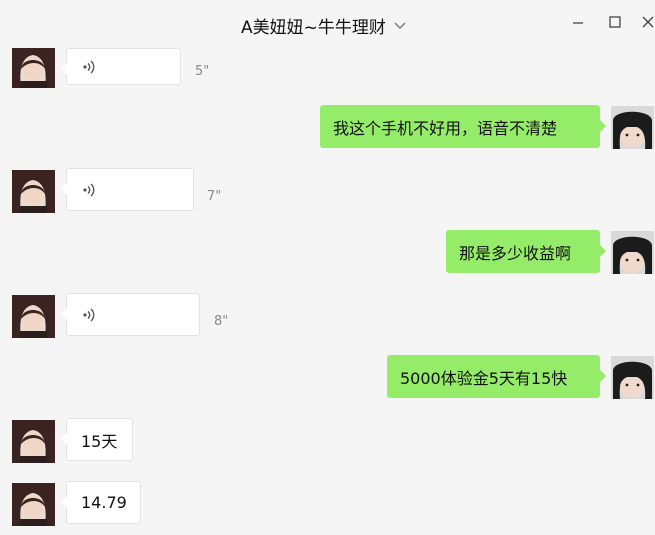  What do you see at coordinates (615, 22) in the screenshot?
I see `maximize-icon` at bounding box center [615, 22].